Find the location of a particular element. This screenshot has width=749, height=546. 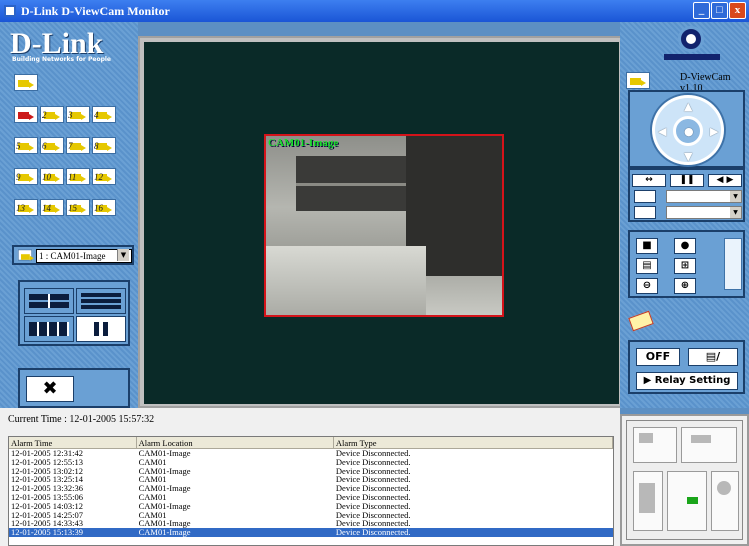

col-alarm-time: Alarm Time is located at coordinates (73, 442).